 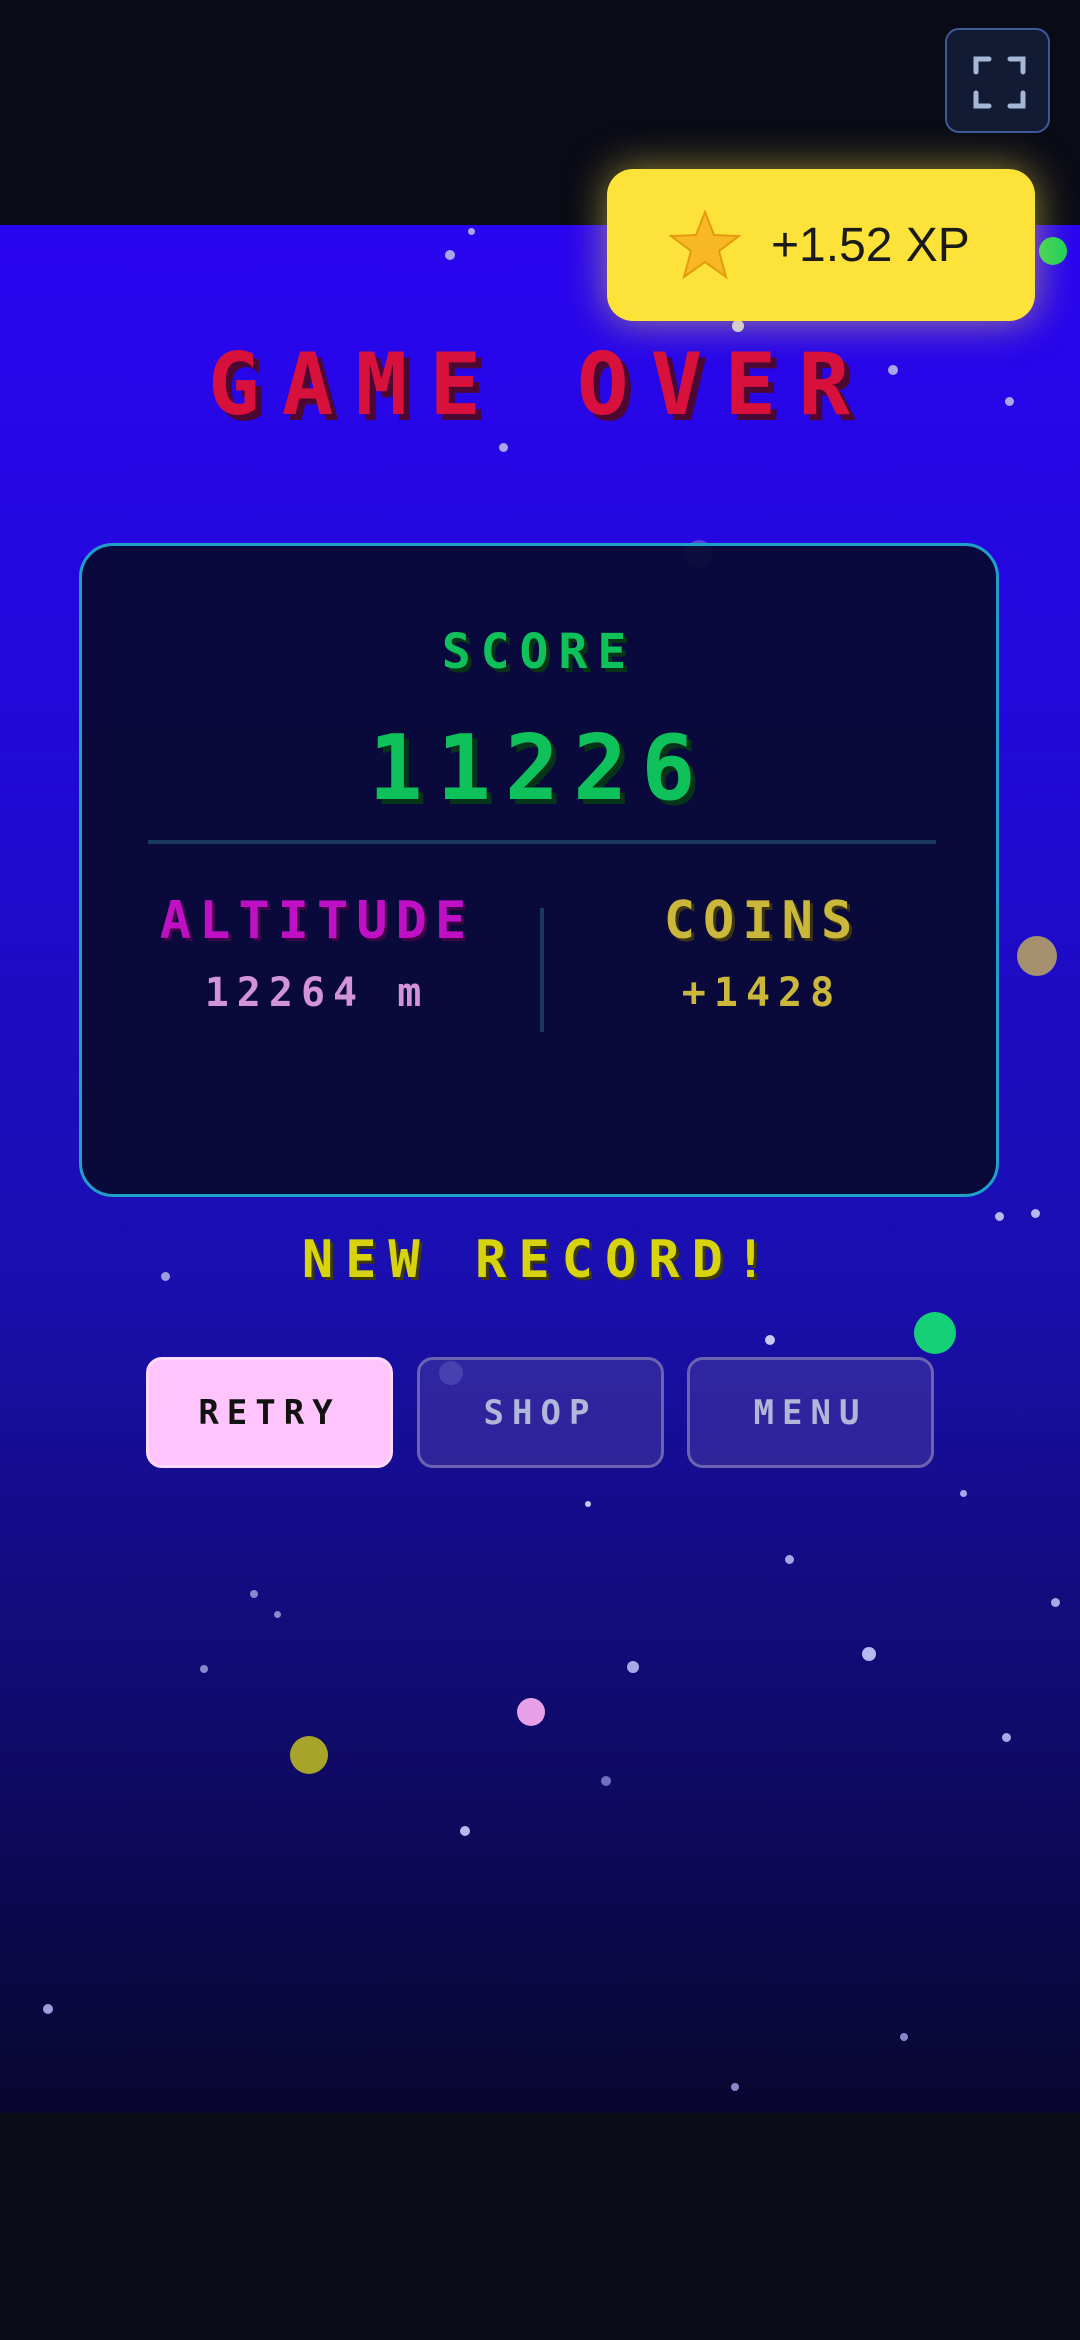 I want to click on xp-toast: +1.52 XP, so click(x=821, y=245).